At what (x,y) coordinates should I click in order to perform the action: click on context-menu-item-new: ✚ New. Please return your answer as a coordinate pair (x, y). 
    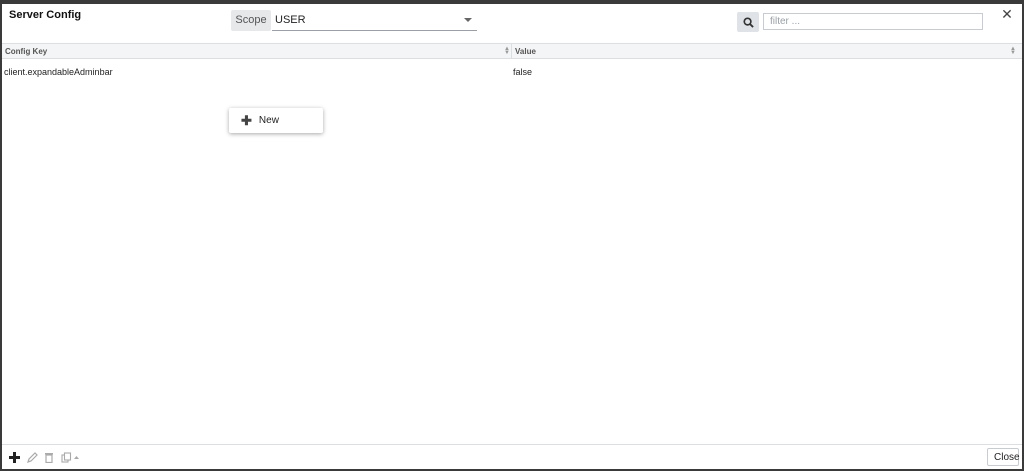
    Looking at the image, I should click on (276, 120).